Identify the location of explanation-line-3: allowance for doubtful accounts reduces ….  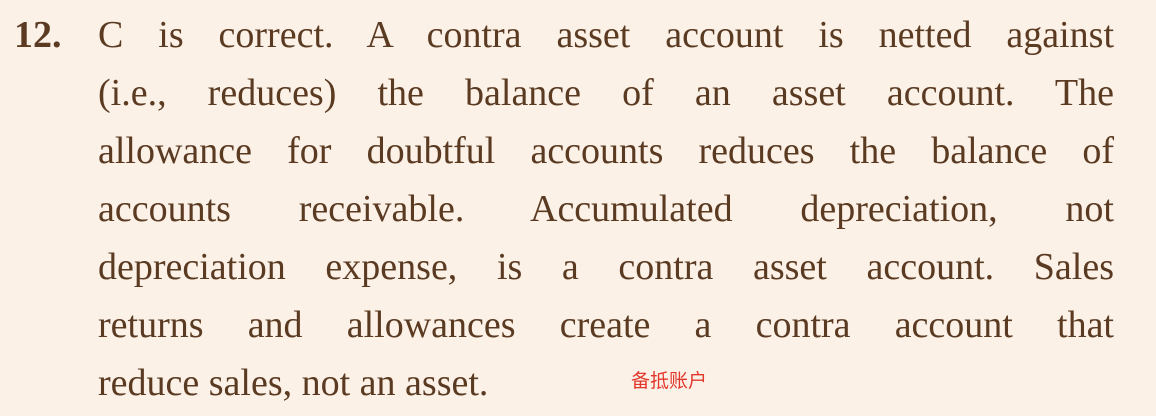
(606, 151).